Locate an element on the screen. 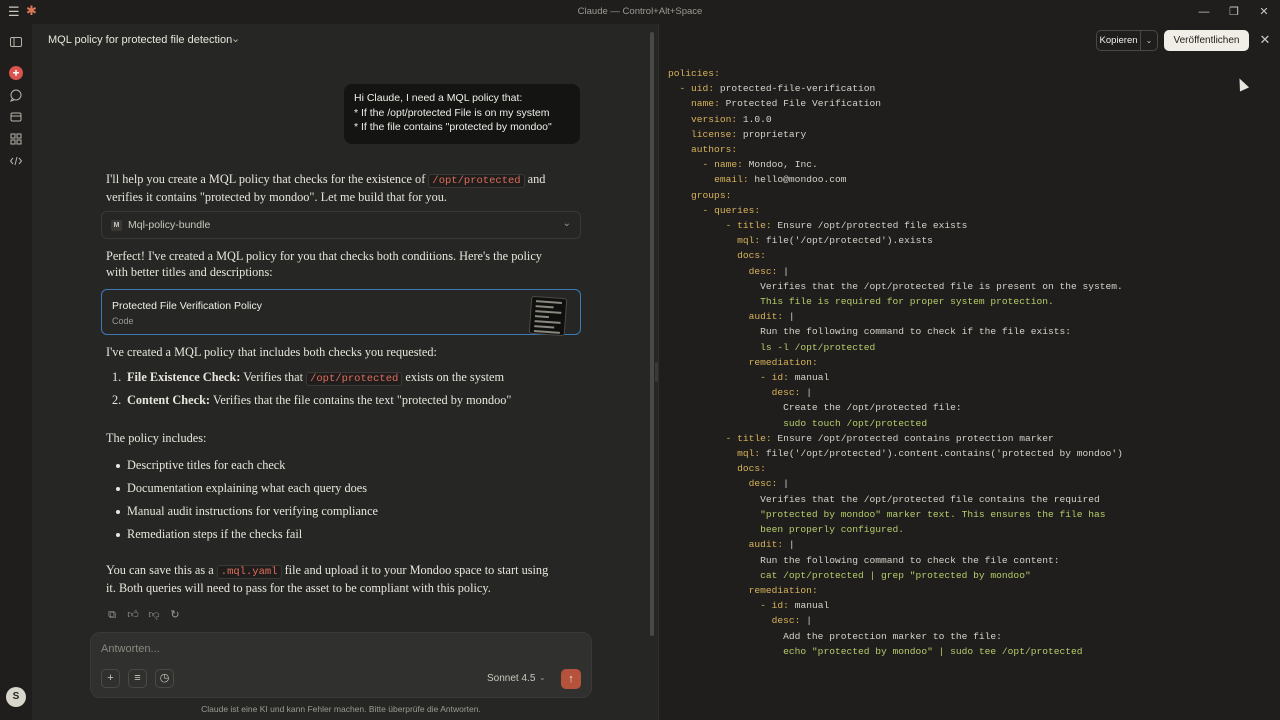 Image resolution: width=1280 pixels, height=720 pixels. model-selector: Sonnet 4.5 is located at coordinates (511, 678).